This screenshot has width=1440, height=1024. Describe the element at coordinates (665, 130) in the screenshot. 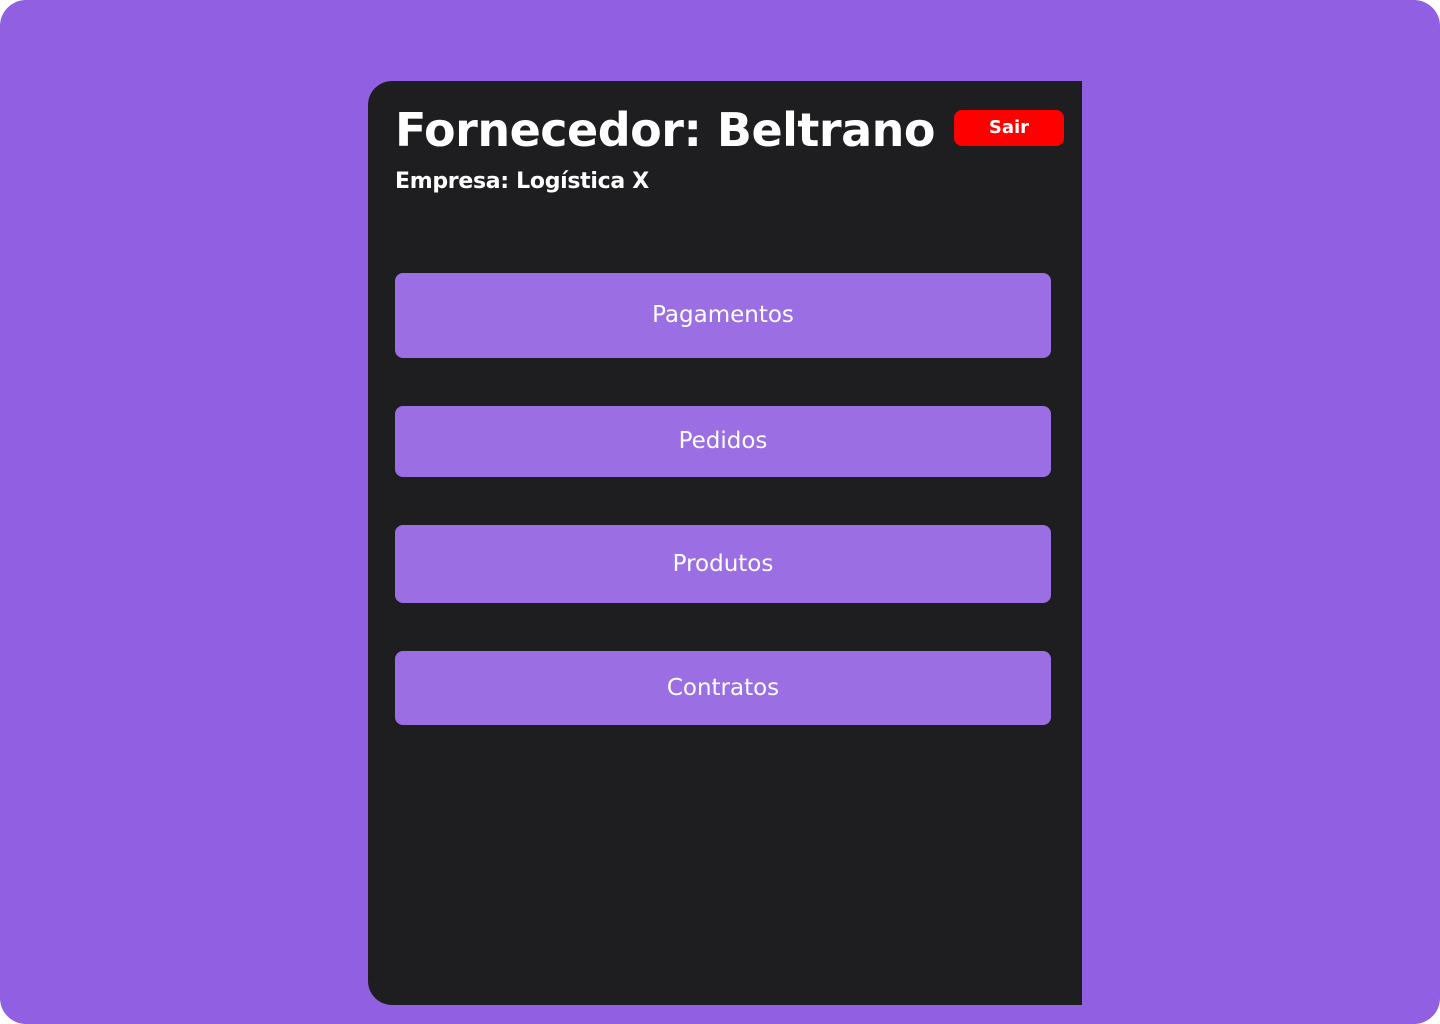

I see `page-title: Fornecedor: Beltrano` at that location.